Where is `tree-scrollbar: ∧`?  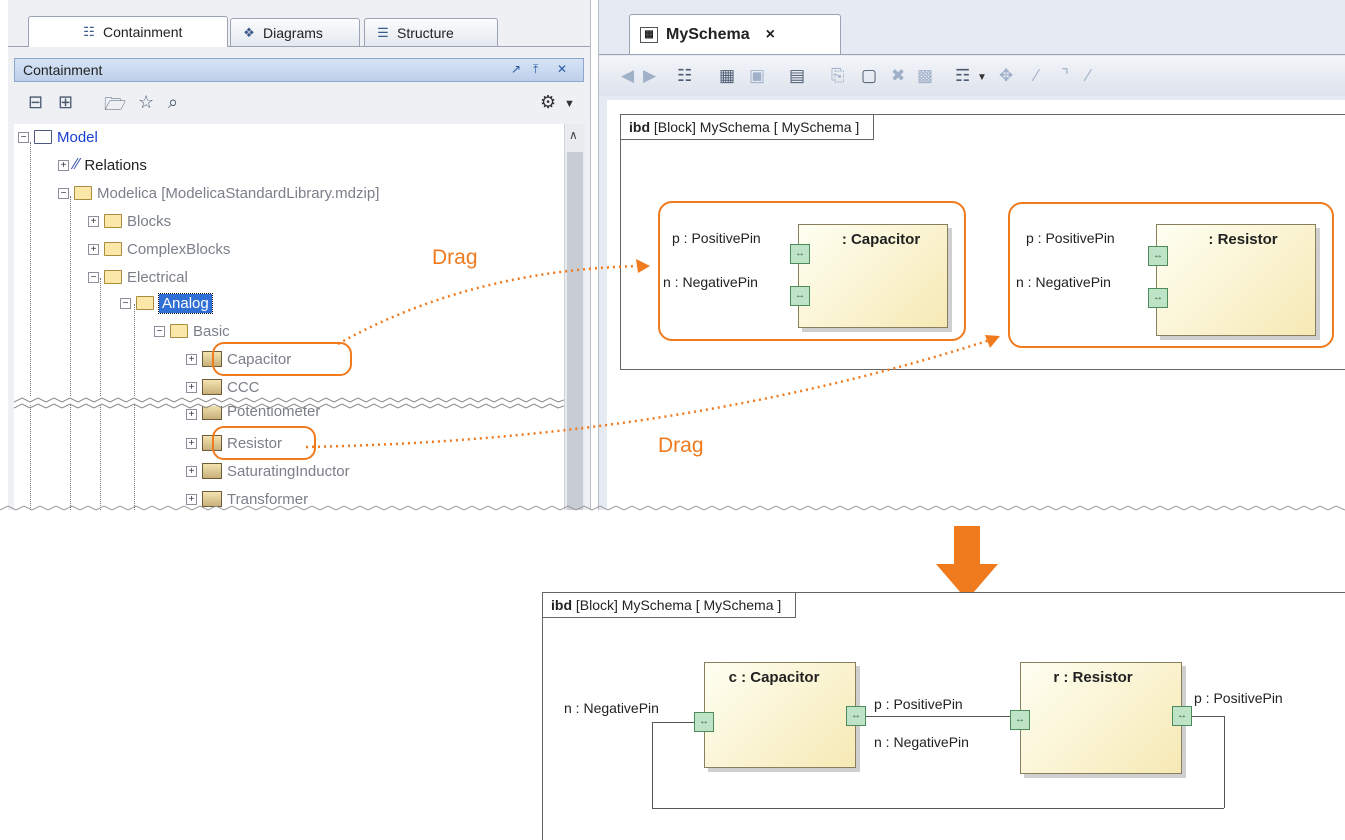
tree-scrollbar: ∧ is located at coordinates (574, 317).